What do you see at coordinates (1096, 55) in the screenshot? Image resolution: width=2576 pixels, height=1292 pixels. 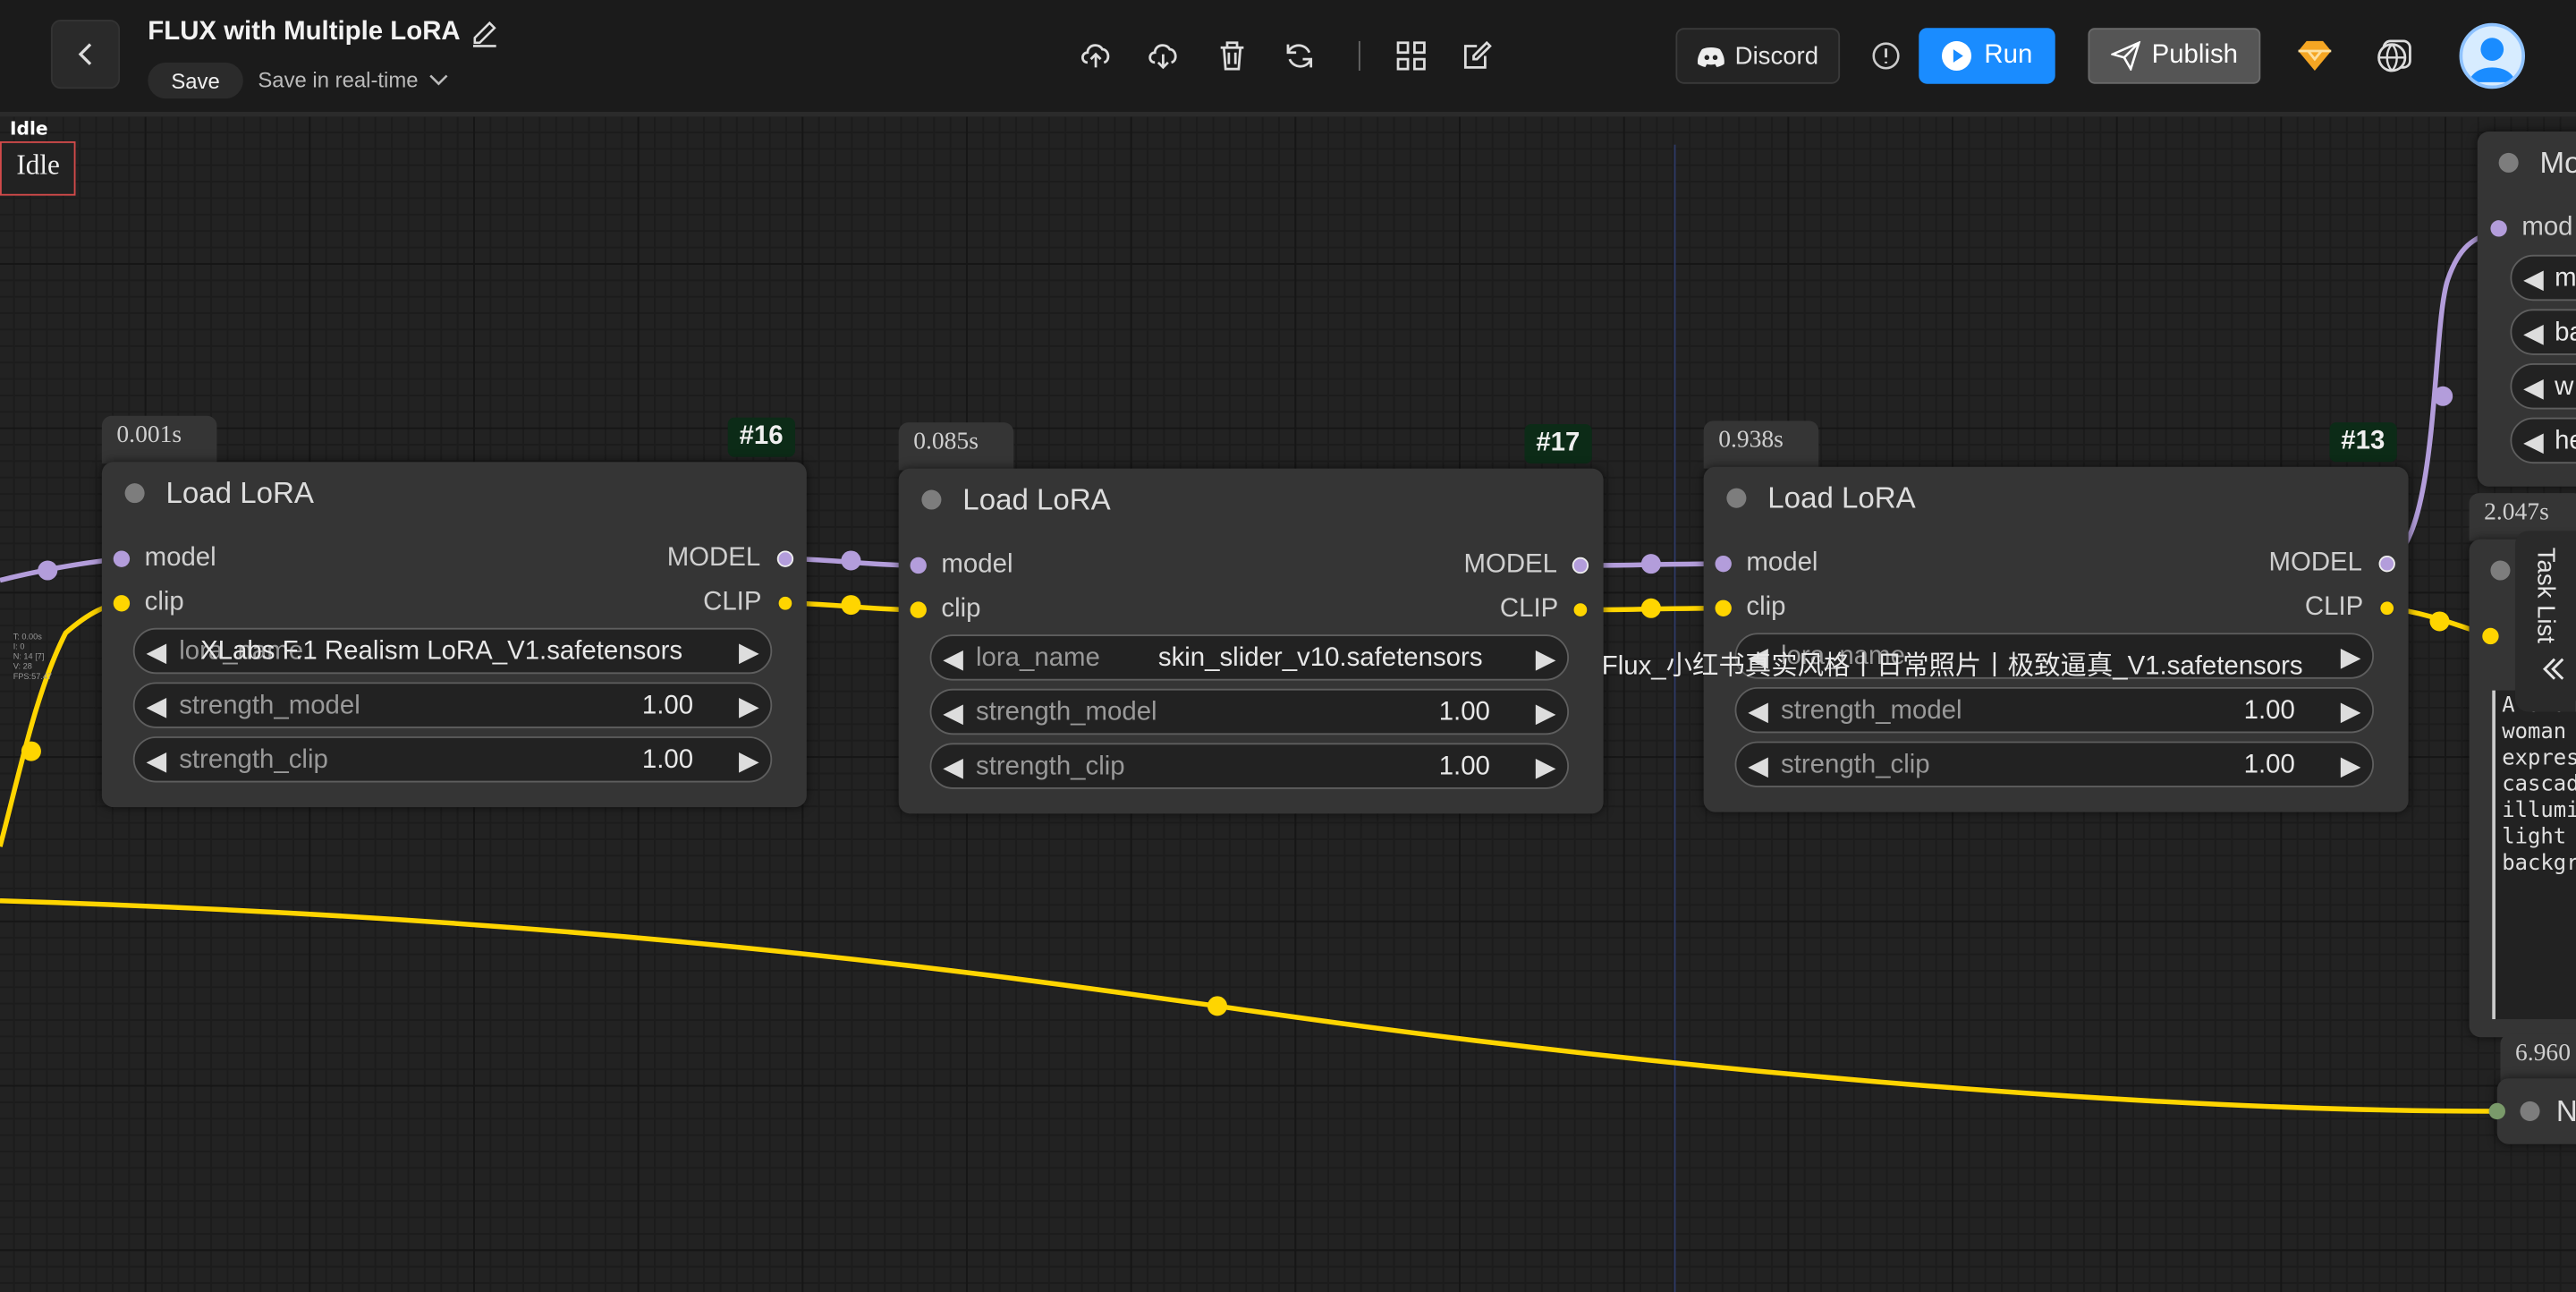 I see `upload-cloud-icon` at bounding box center [1096, 55].